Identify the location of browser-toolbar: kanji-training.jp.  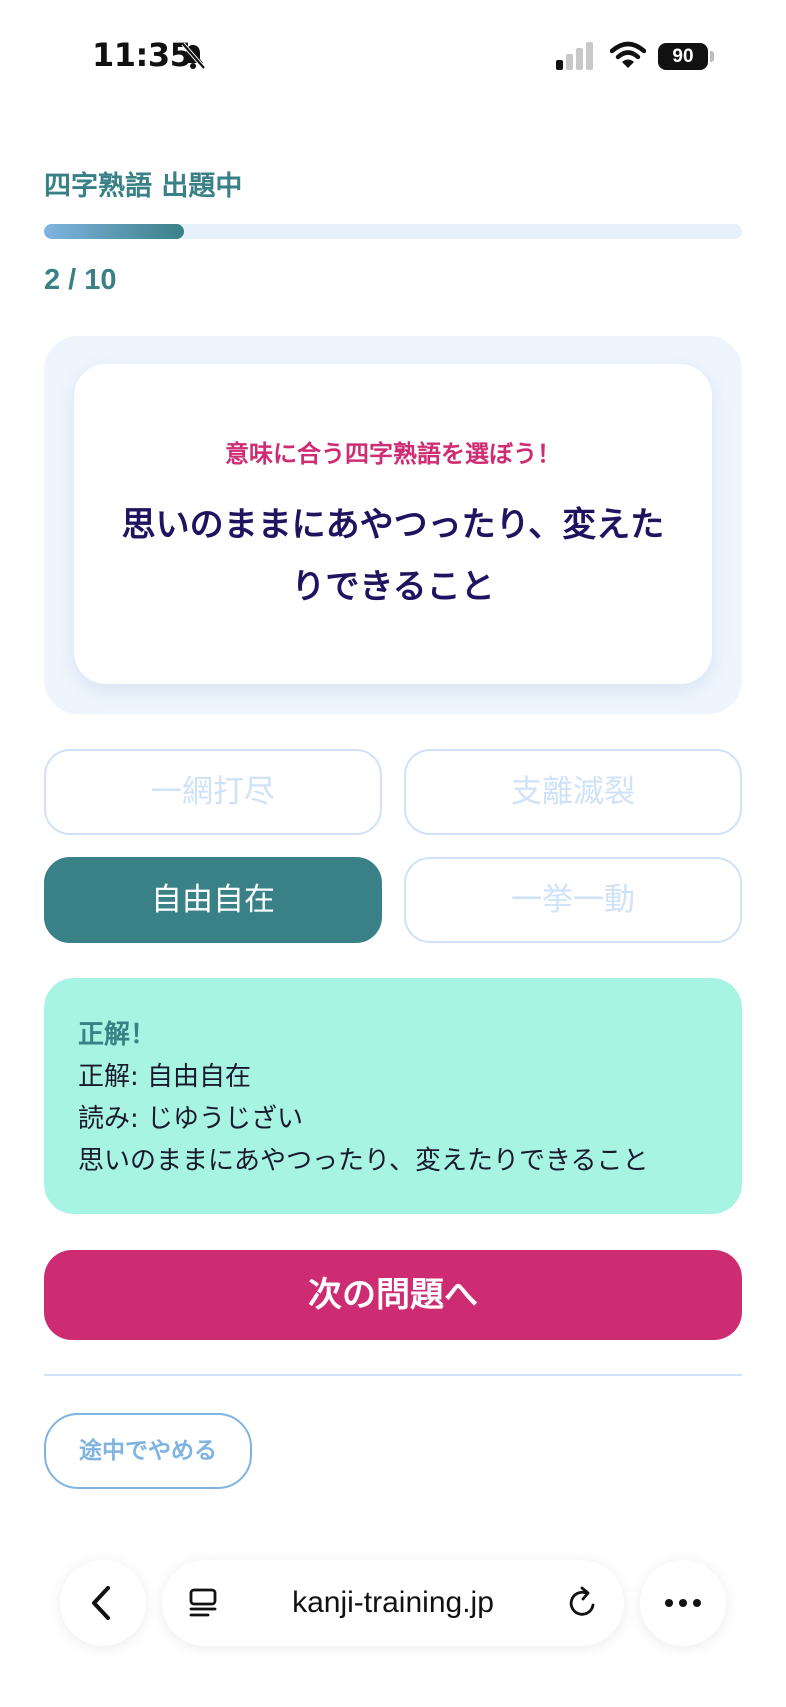
(393, 1605).